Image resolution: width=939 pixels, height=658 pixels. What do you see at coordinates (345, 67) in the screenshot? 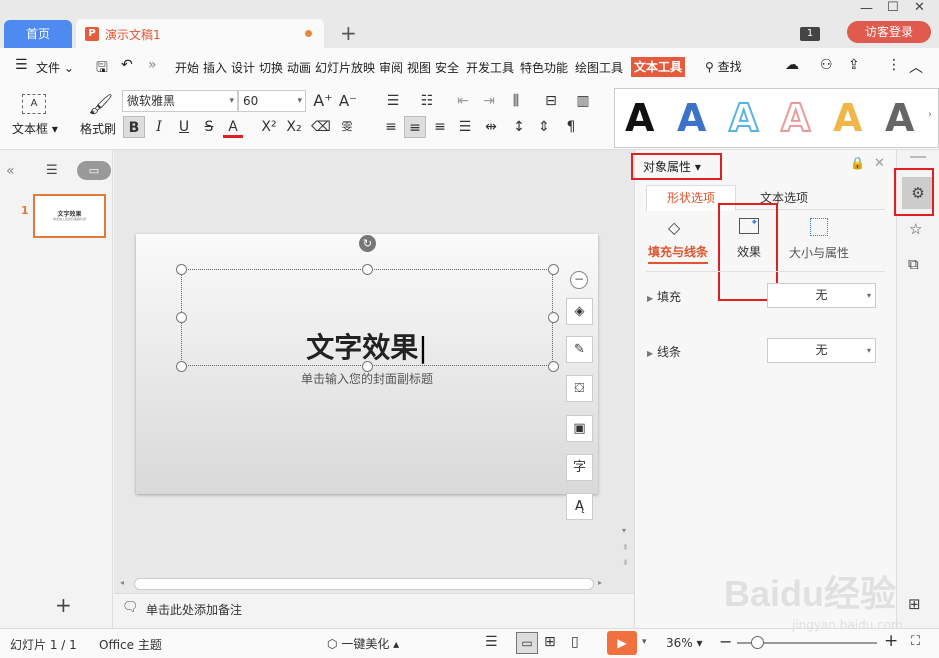
I see `menu-tab-slideshow: 幻灯片放映` at bounding box center [345, 67].